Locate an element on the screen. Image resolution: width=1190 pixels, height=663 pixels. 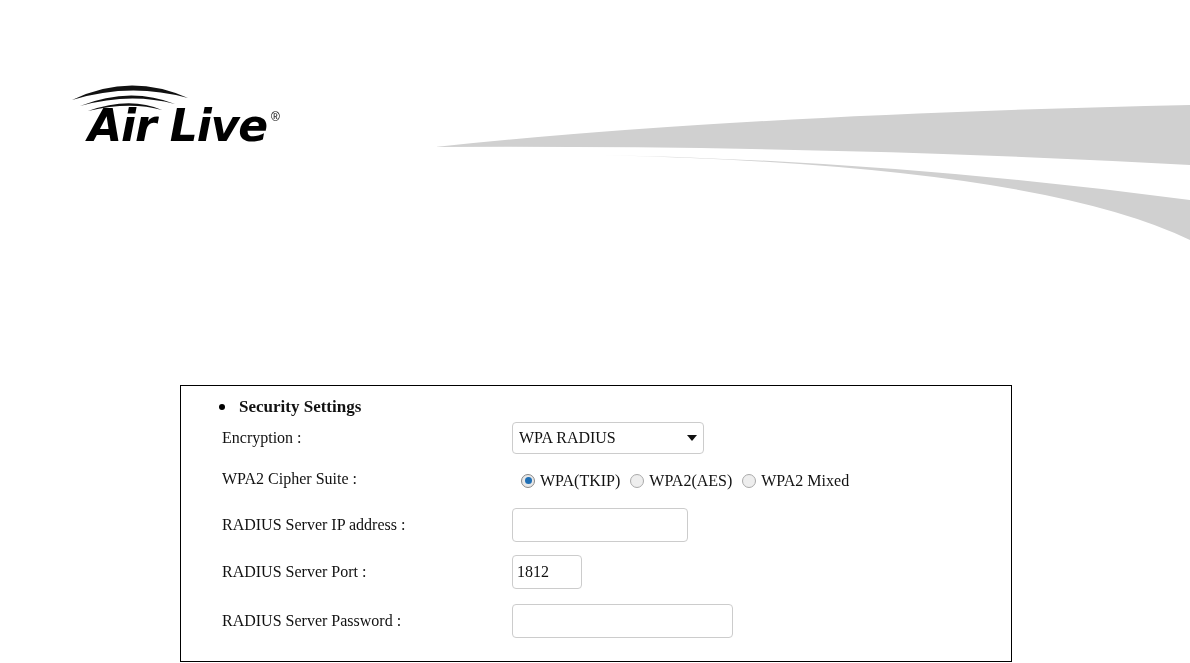
radio-label: WPA2(AES) is located at coordinates (691, 481).